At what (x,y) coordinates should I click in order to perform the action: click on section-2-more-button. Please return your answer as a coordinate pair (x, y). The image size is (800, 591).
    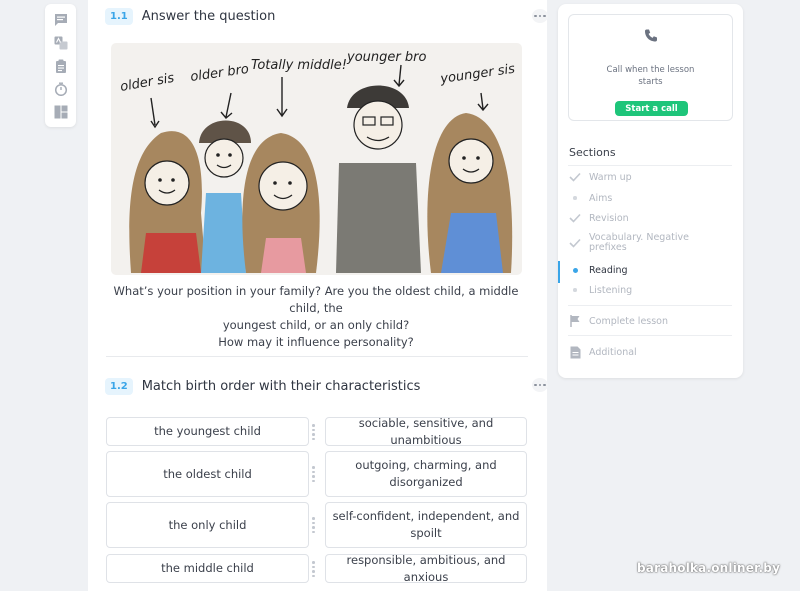
    Looking at the image, I should click on (540, 385).